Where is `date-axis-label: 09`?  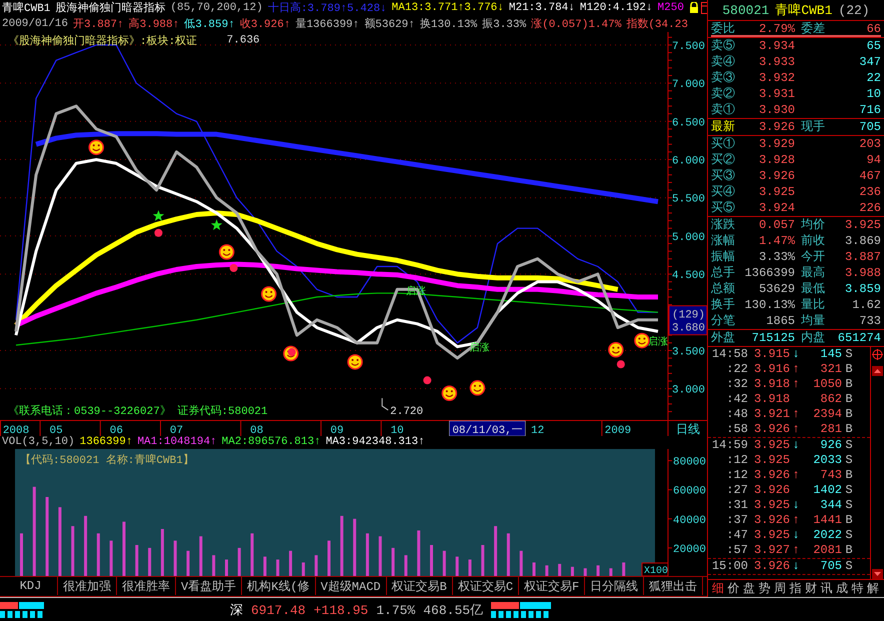
date-axis-label: 09 is located at coordinates (337, 430).